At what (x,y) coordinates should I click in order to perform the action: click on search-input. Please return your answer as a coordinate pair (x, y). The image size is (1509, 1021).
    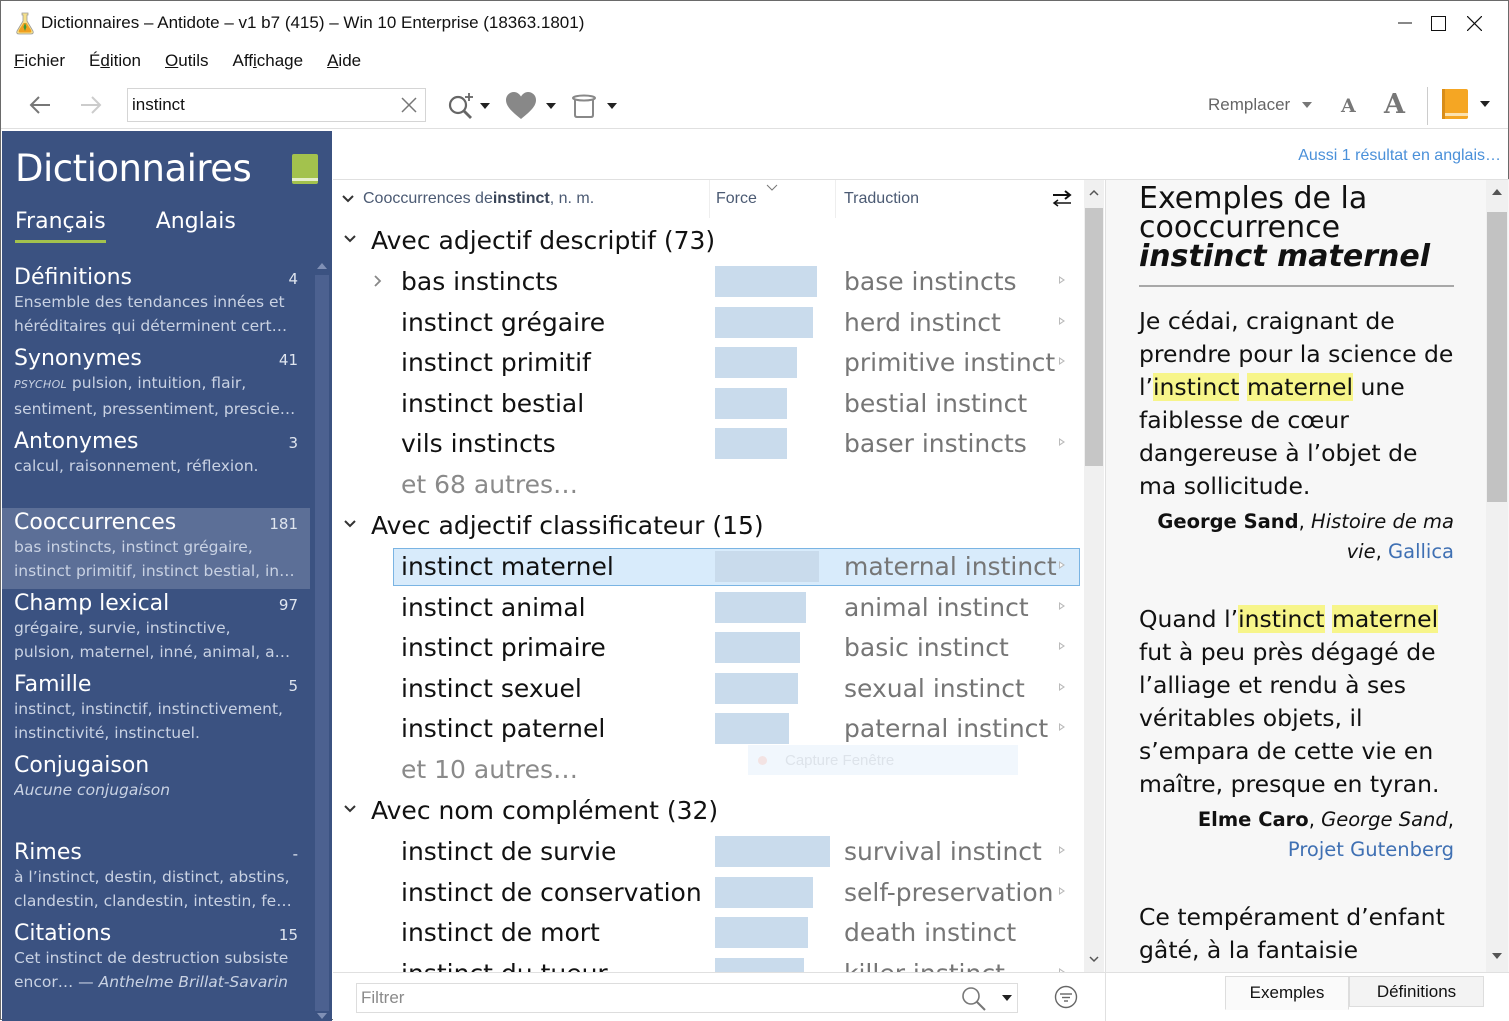
    Looking at the image, I should click on (258, 105).